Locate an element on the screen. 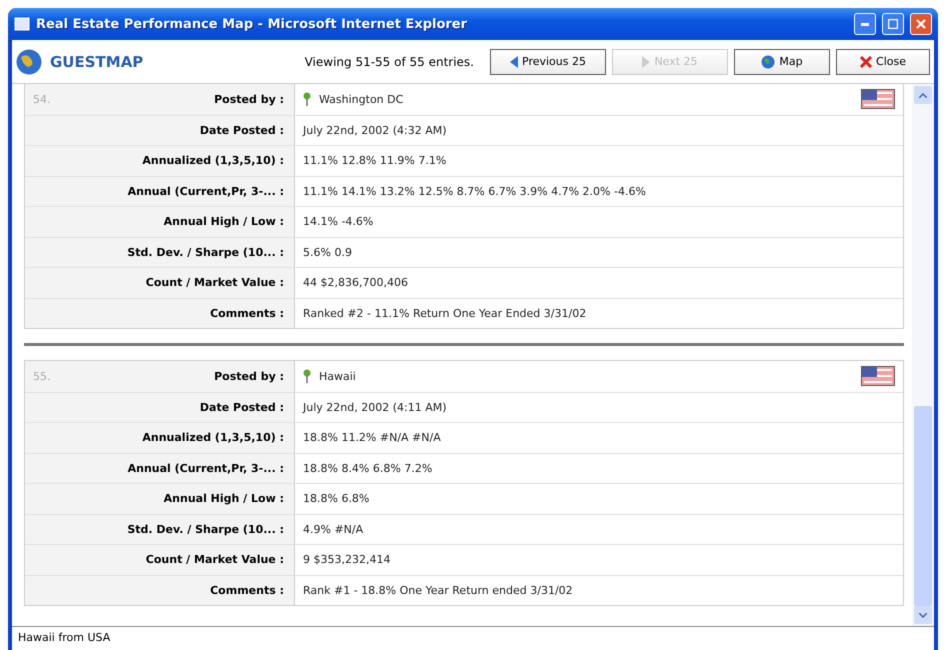  maximize-button is located at coordinates (893, 24).